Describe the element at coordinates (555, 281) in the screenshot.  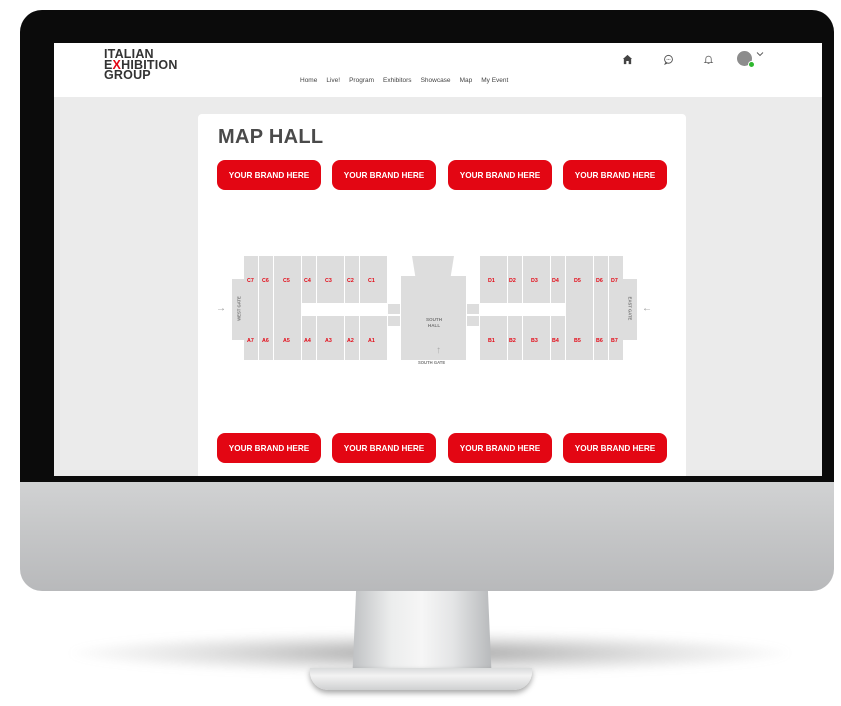
I see `booth-label-d4: D4` at that location.